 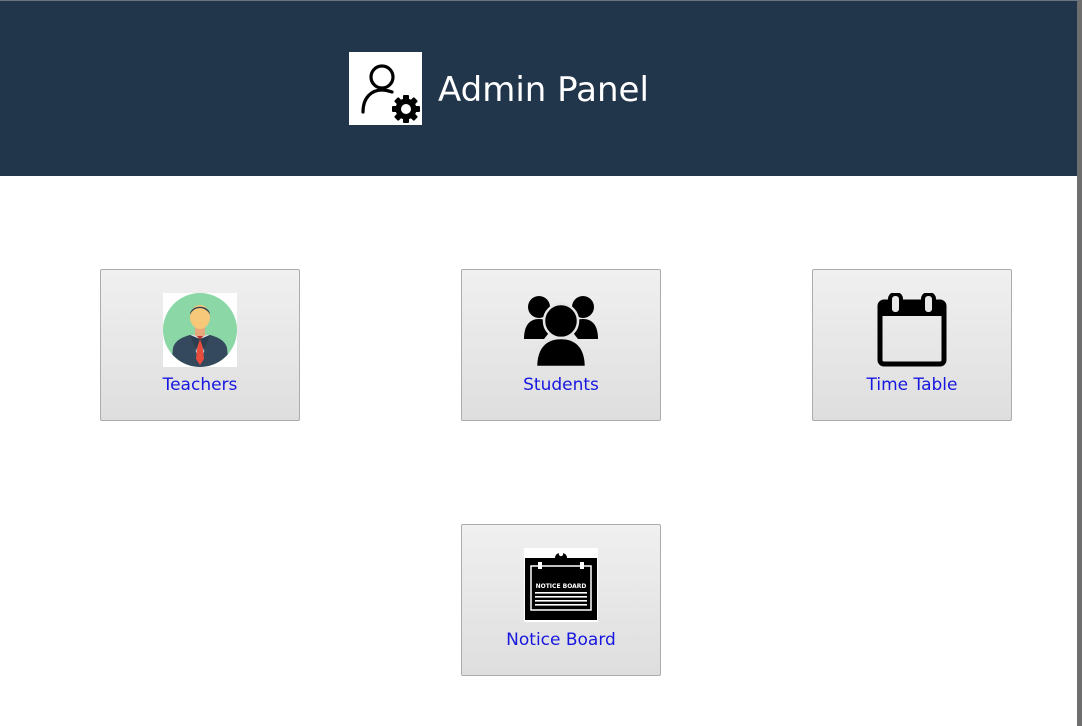 What do you see at coordinates (200, 330) in the screenshot?
I see `teacher-icon` at bounding box center [200, 330].